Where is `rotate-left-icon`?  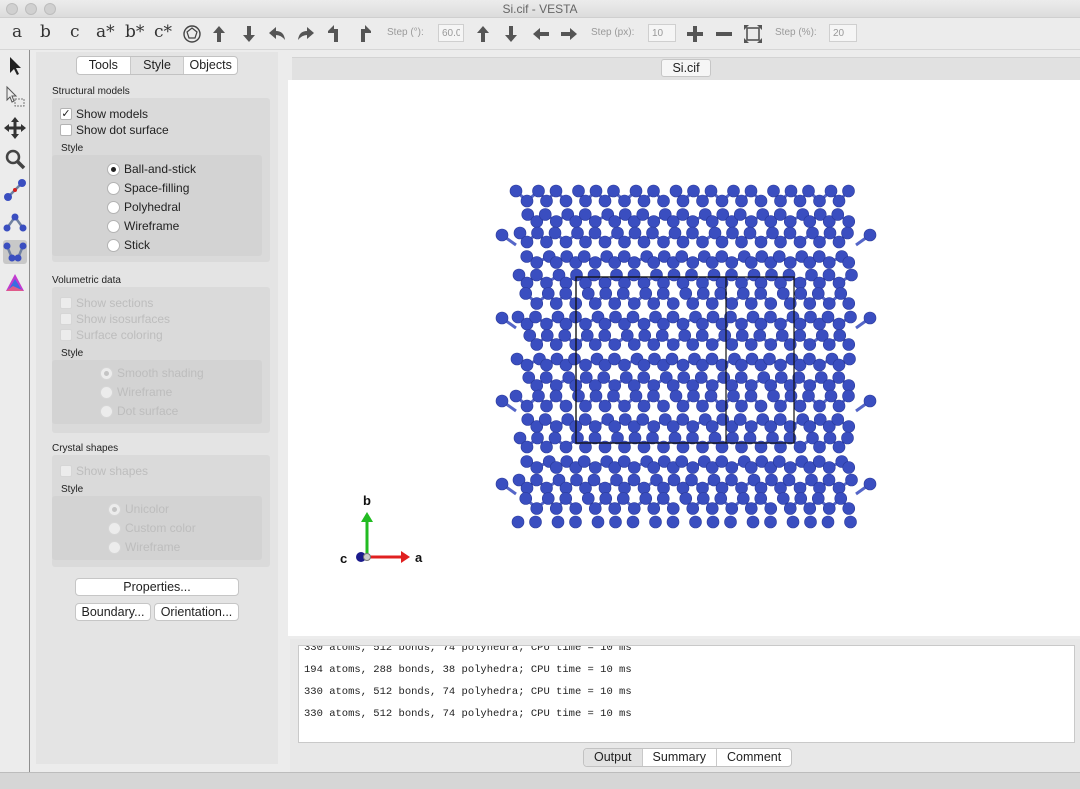
rotate-left-icon is located at coordinates (277, 34).